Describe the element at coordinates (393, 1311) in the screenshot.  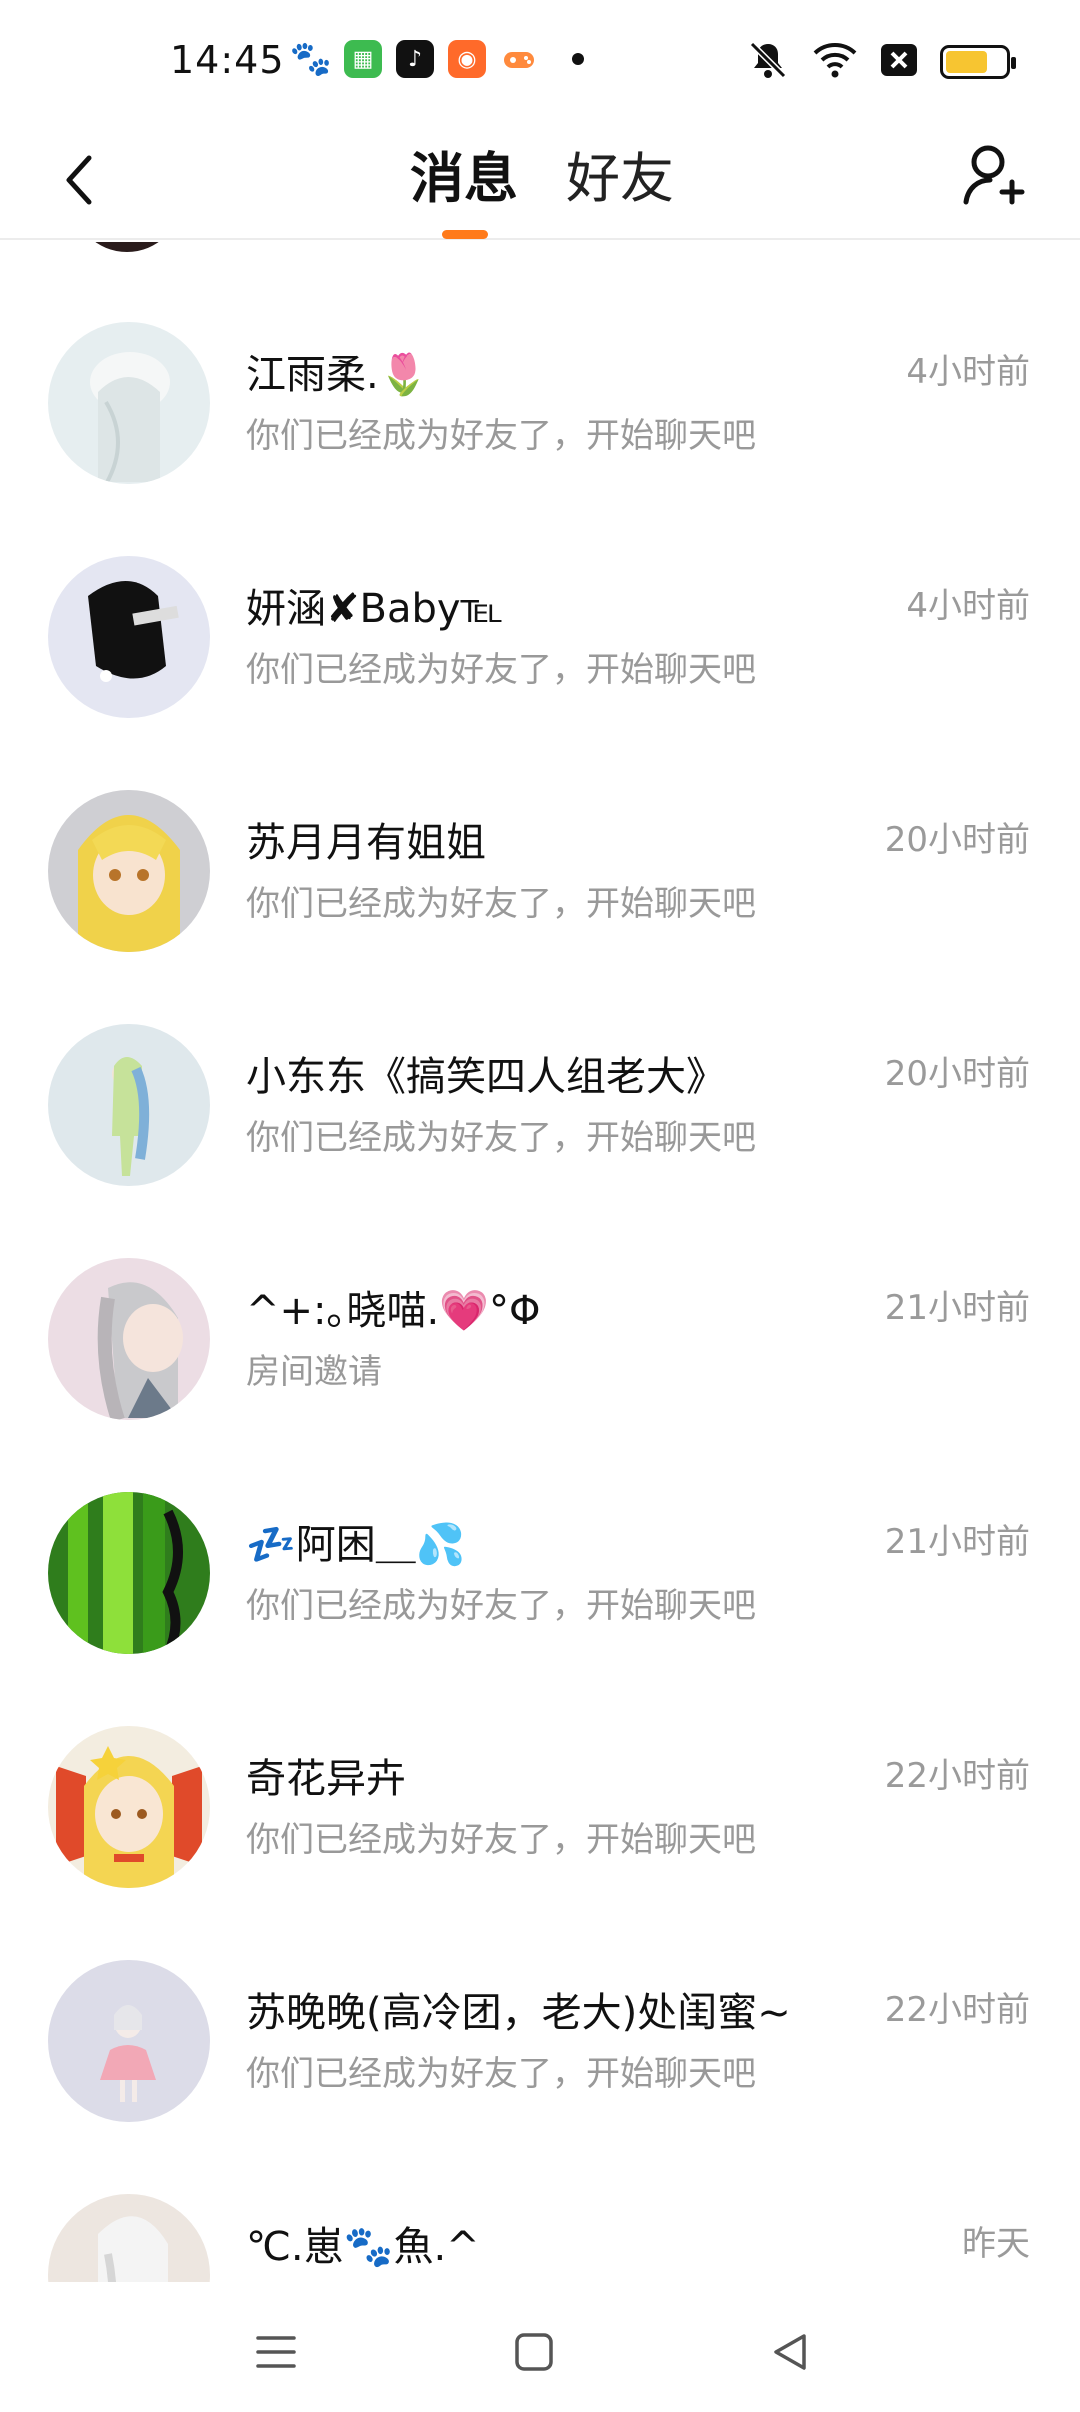
I see `contact-name: ^+:｡晓喵.💗°Φ` at that location.